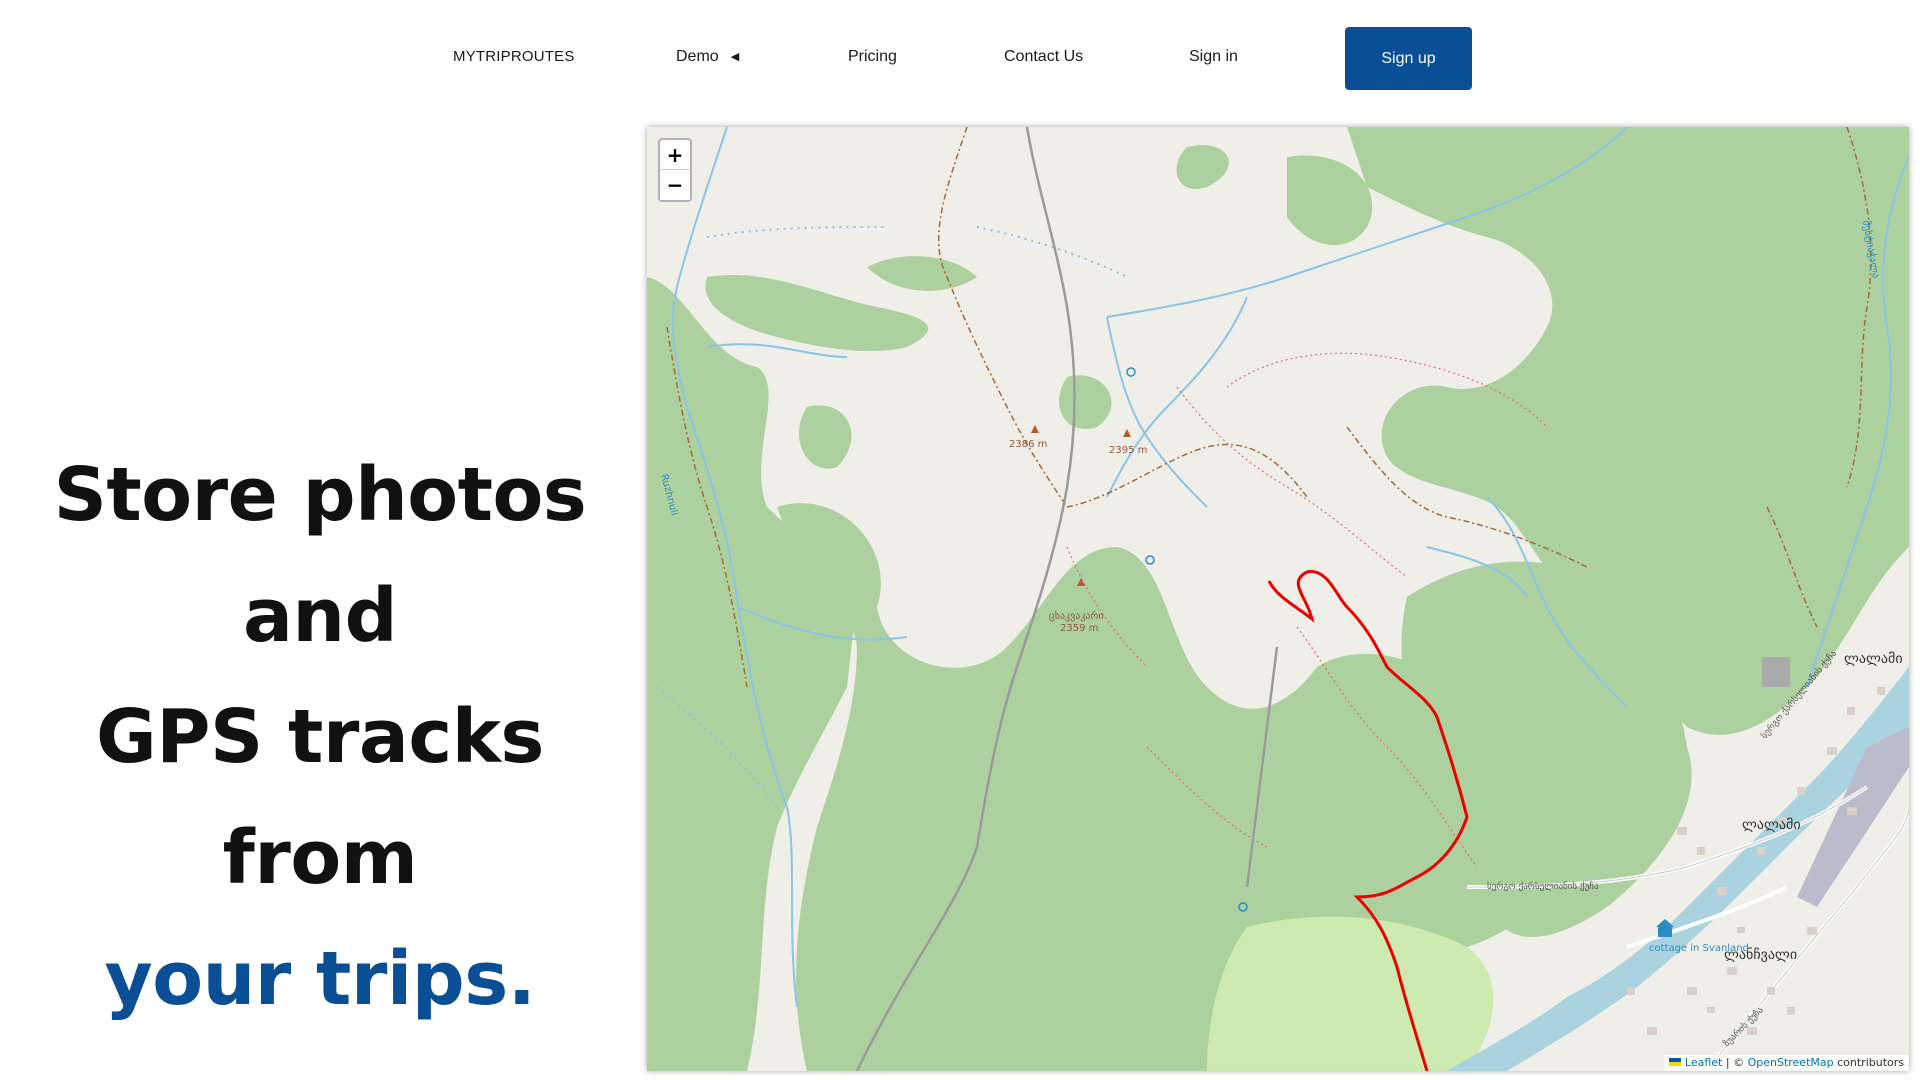 This screenshot has width=1920, height=1080. What do you see at coordinates (675, 185) in the screenshot?
I see `zoom-out-button: −` at bounding box center [675, 185].